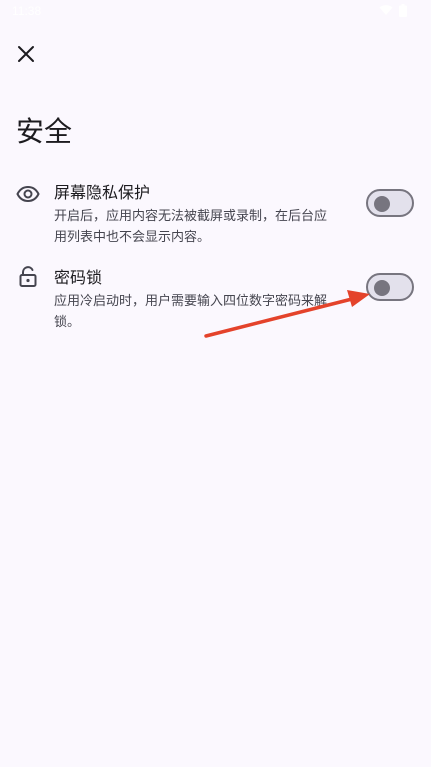 This screenshot has height=767, width=431. What do you see at coordinates (28, 194) in the screenshot?
I see `eye-icon` at bounding box center [28, 194].